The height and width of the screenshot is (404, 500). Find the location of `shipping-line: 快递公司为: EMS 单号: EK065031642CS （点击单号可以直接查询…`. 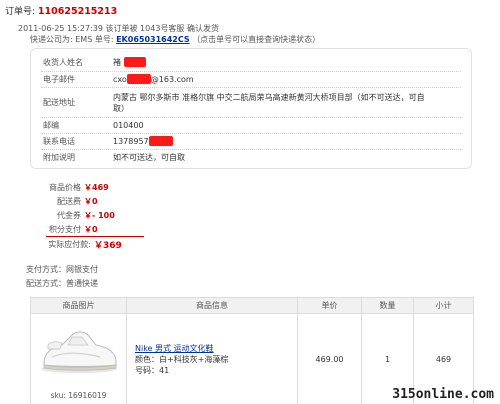

shipping-line: 快递公司为: EMS 单号: EK065031642CS （点击单号可以直接查询… is located at coordinates (175, 39).